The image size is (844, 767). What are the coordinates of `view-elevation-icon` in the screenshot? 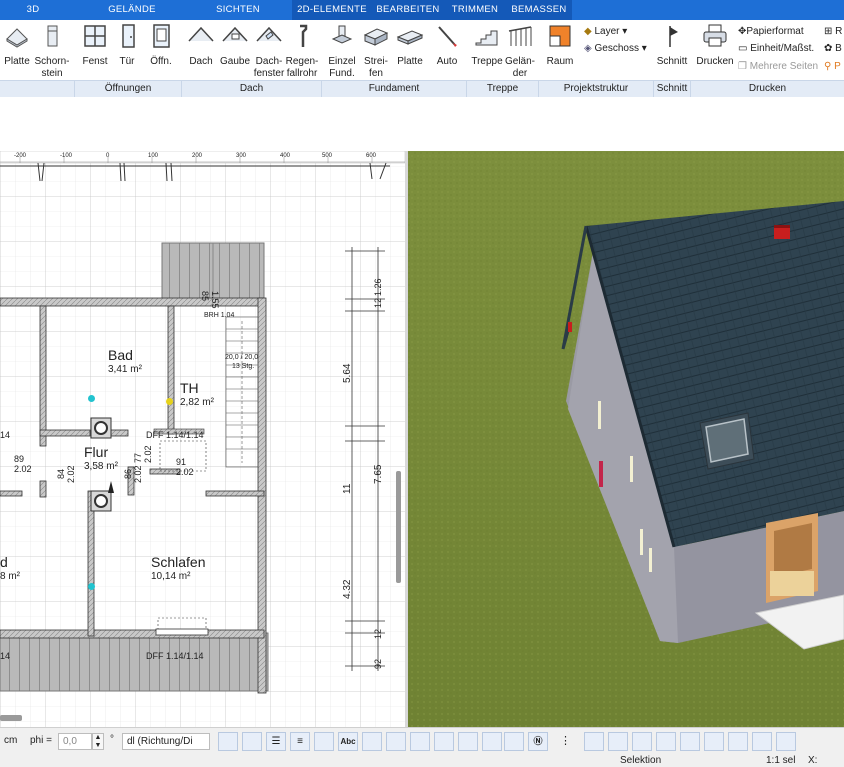 It's located at (690, 741).